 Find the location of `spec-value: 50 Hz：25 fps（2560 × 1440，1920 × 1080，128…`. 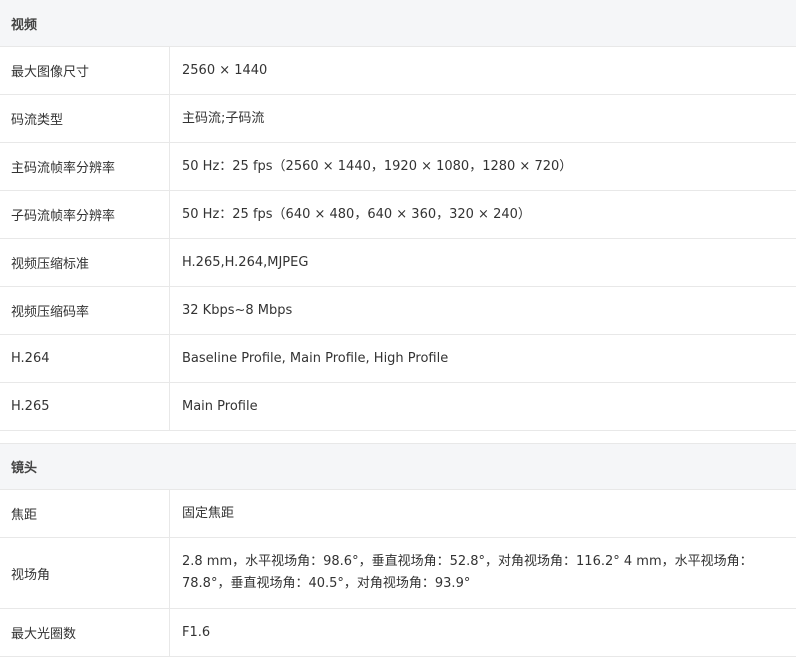

spec-value: 50 Hz：25 fps（2560 × 1440，1920 × 1080，128… is located at coordinates (377, 166).